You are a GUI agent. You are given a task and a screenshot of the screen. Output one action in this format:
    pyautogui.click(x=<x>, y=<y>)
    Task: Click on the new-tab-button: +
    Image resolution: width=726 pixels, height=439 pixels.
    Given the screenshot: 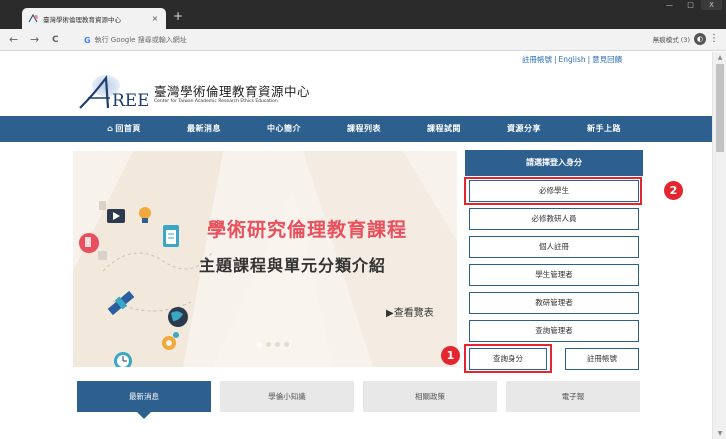 What is the action you would take?
    pyautogui.click(x=178, y=16)
    